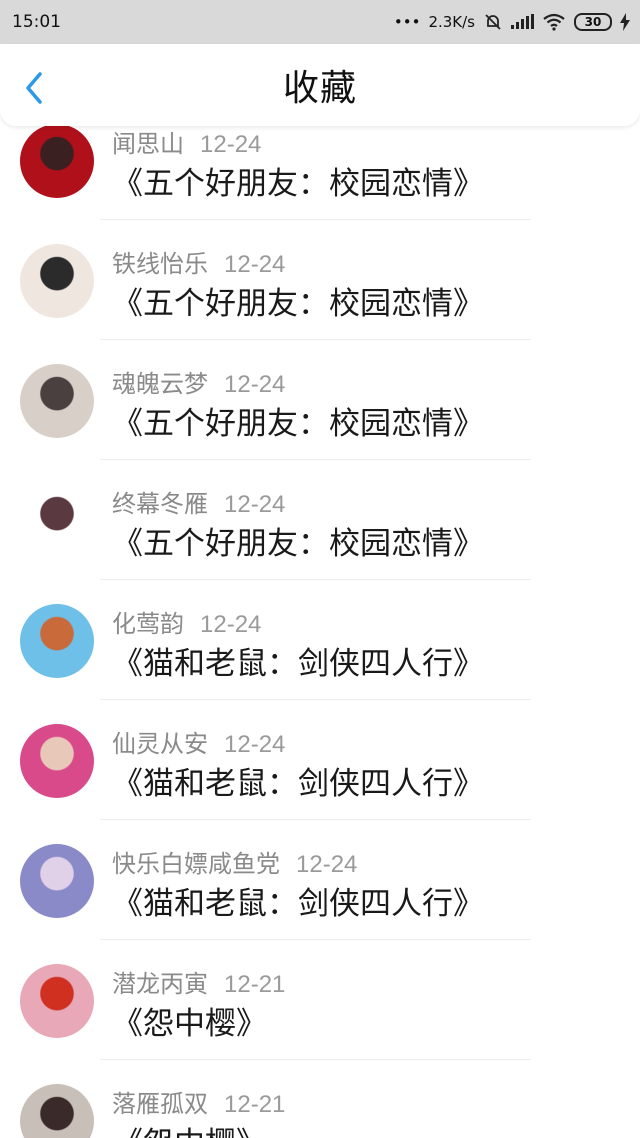 The height and width of the screenshot is (1138, 640). I want to click on item-meta: 落雁孤双 12-21, so click(198, 1101).